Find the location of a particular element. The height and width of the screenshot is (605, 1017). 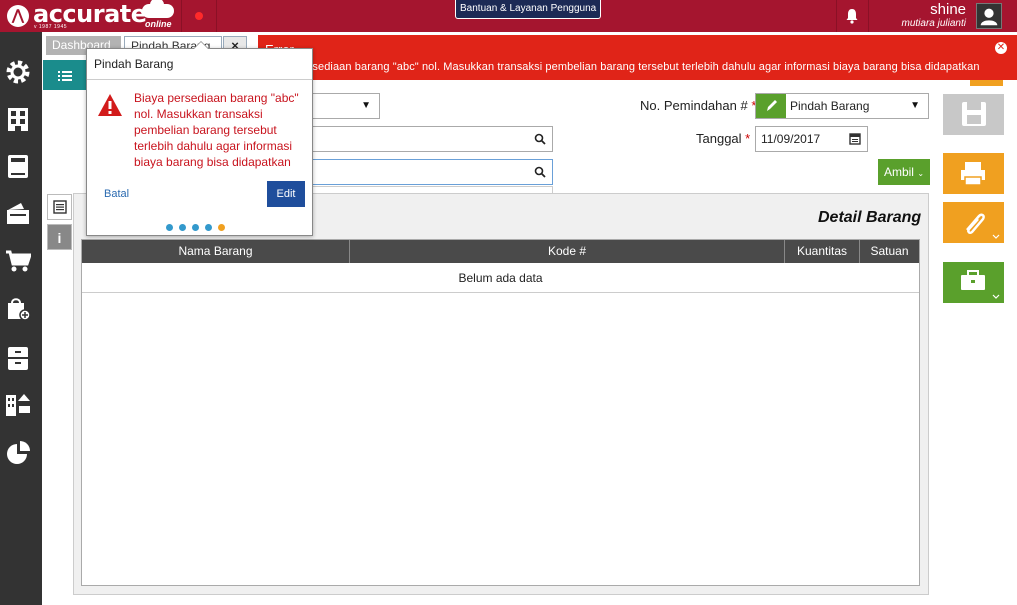

cloud-icon is located at coordinates (158, 9).